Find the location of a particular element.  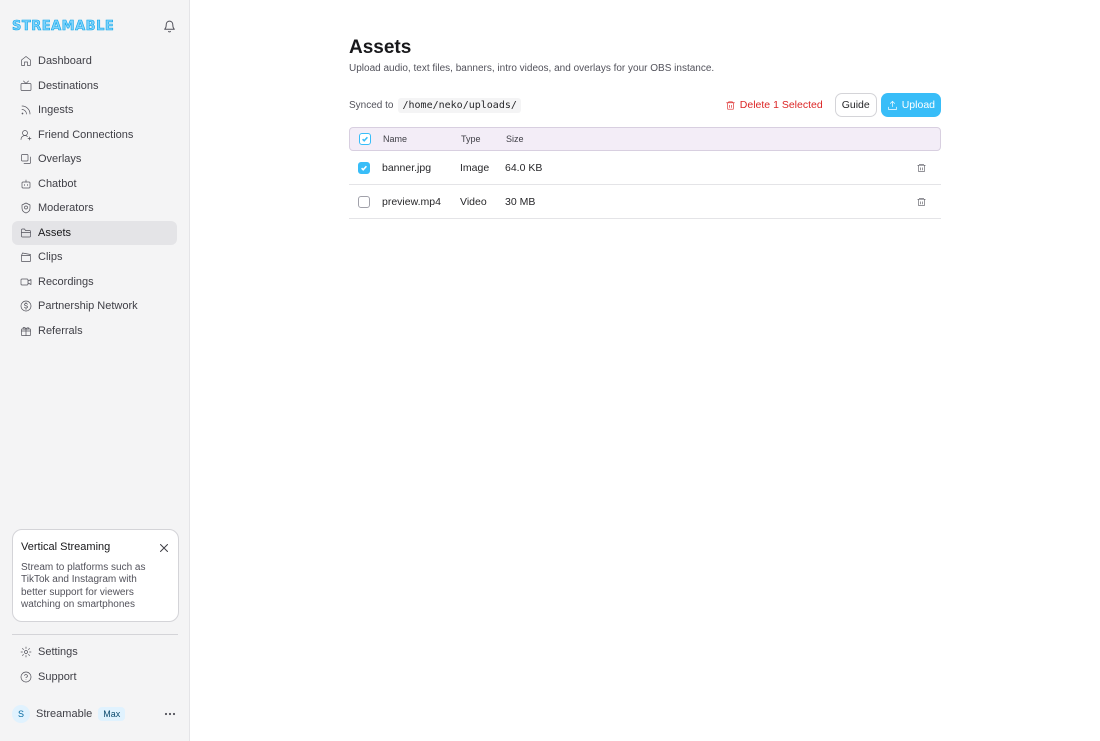

layers-icon is located at coordinates (26, 159).